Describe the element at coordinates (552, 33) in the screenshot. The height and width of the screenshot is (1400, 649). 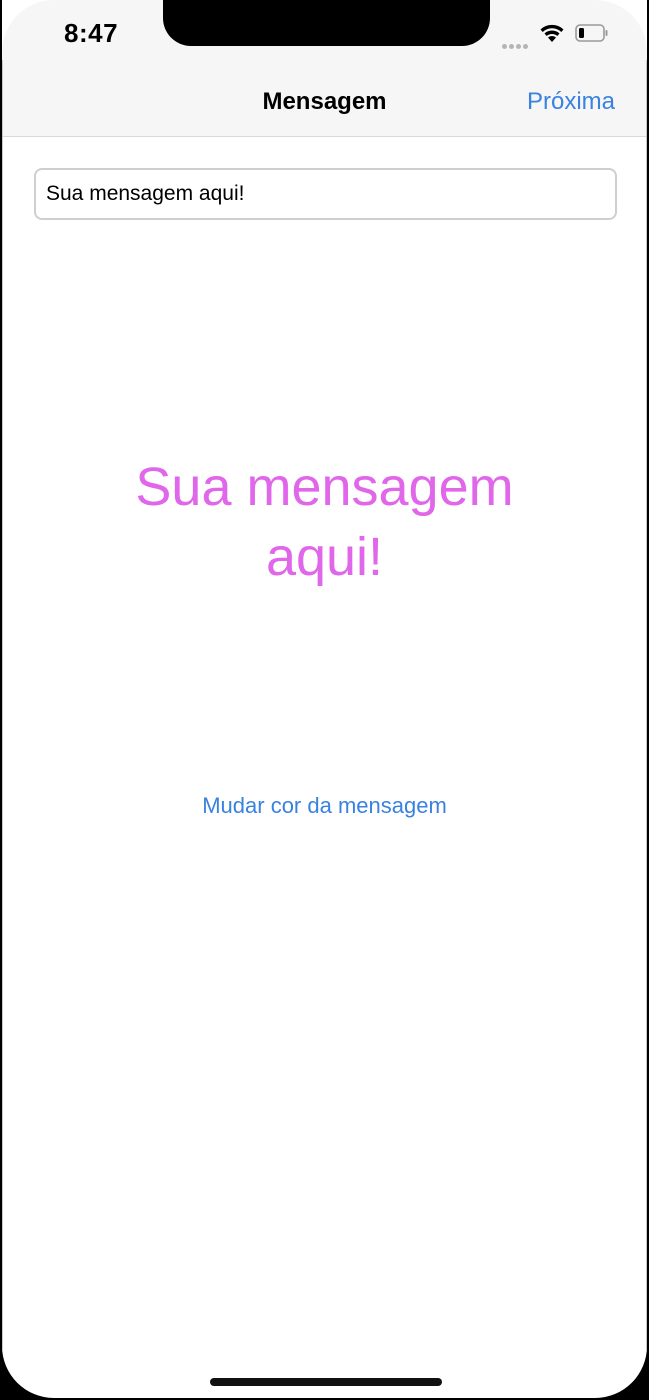
I see `wifi-icon` at that location.